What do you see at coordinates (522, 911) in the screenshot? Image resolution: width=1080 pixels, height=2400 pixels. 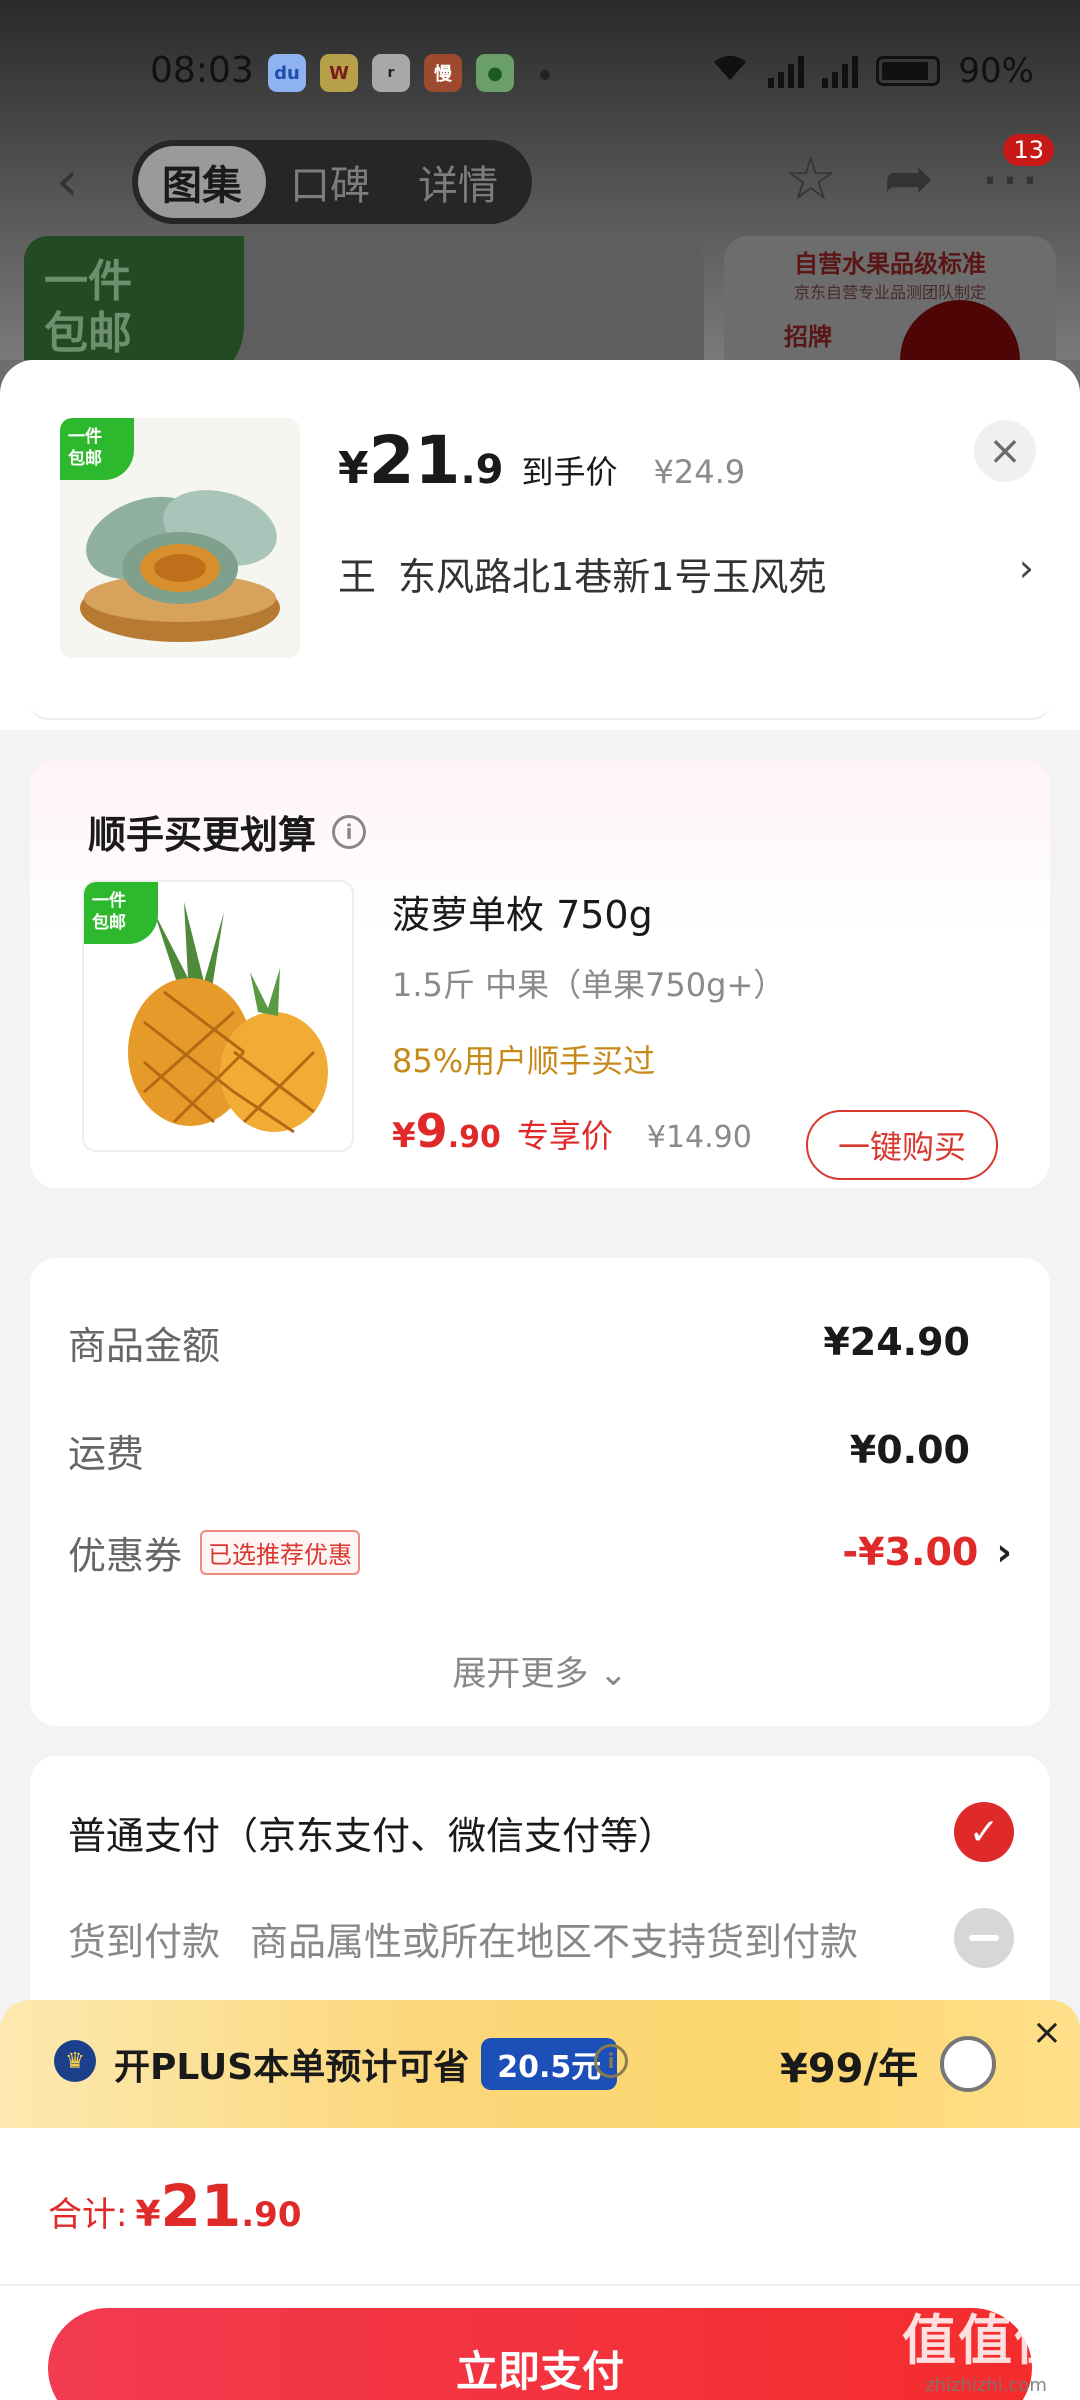 I see `upsell-product-name: 菠萝单枚 750g` at bounding box center [522, 911].